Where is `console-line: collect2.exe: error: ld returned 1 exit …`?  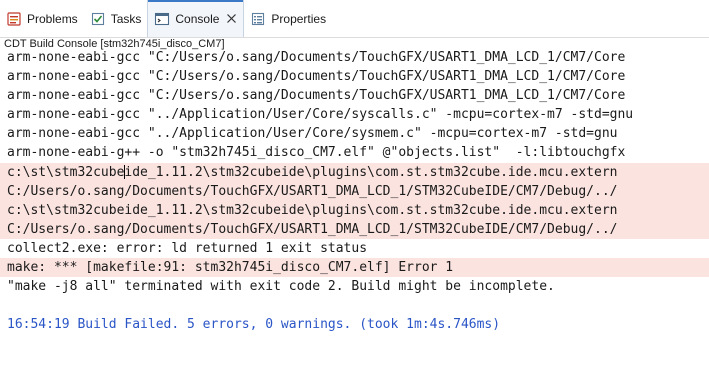 console-line: collect2.exe: error: ld returned 1 exit … is located at coordinates (187, 248).